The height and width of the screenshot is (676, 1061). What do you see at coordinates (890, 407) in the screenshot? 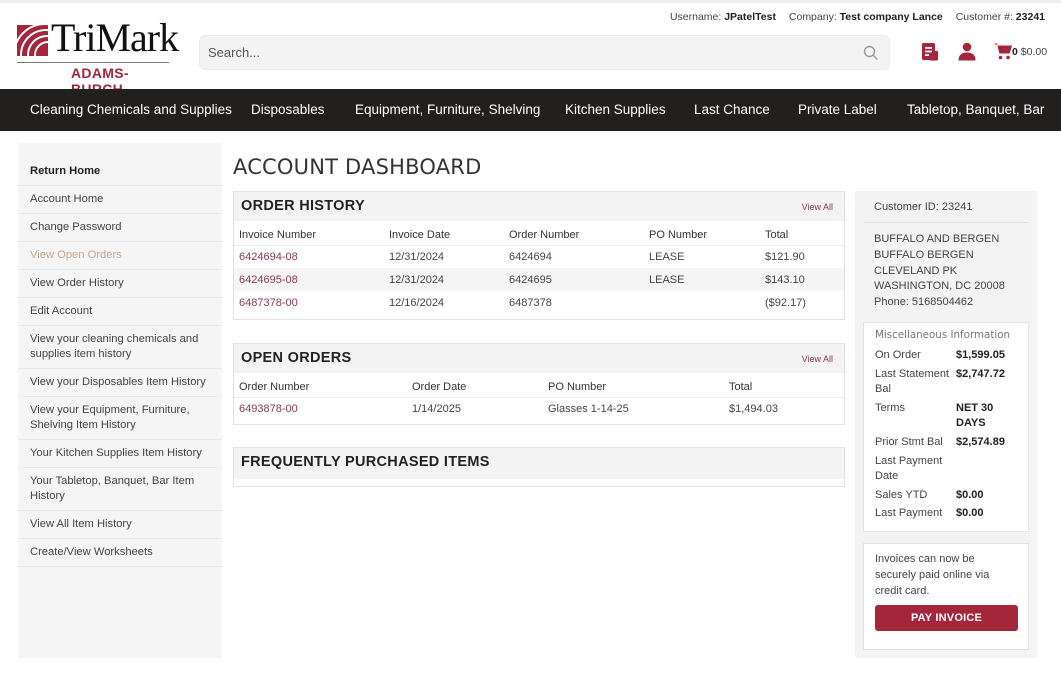
I see `misc-label: Terms` at bounding box center [890, 407].